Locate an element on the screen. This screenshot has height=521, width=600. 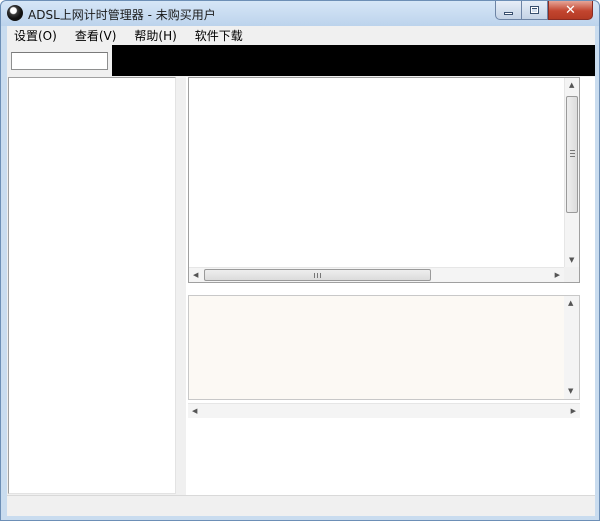
minimize-icon is located at coordinates (508, 13).